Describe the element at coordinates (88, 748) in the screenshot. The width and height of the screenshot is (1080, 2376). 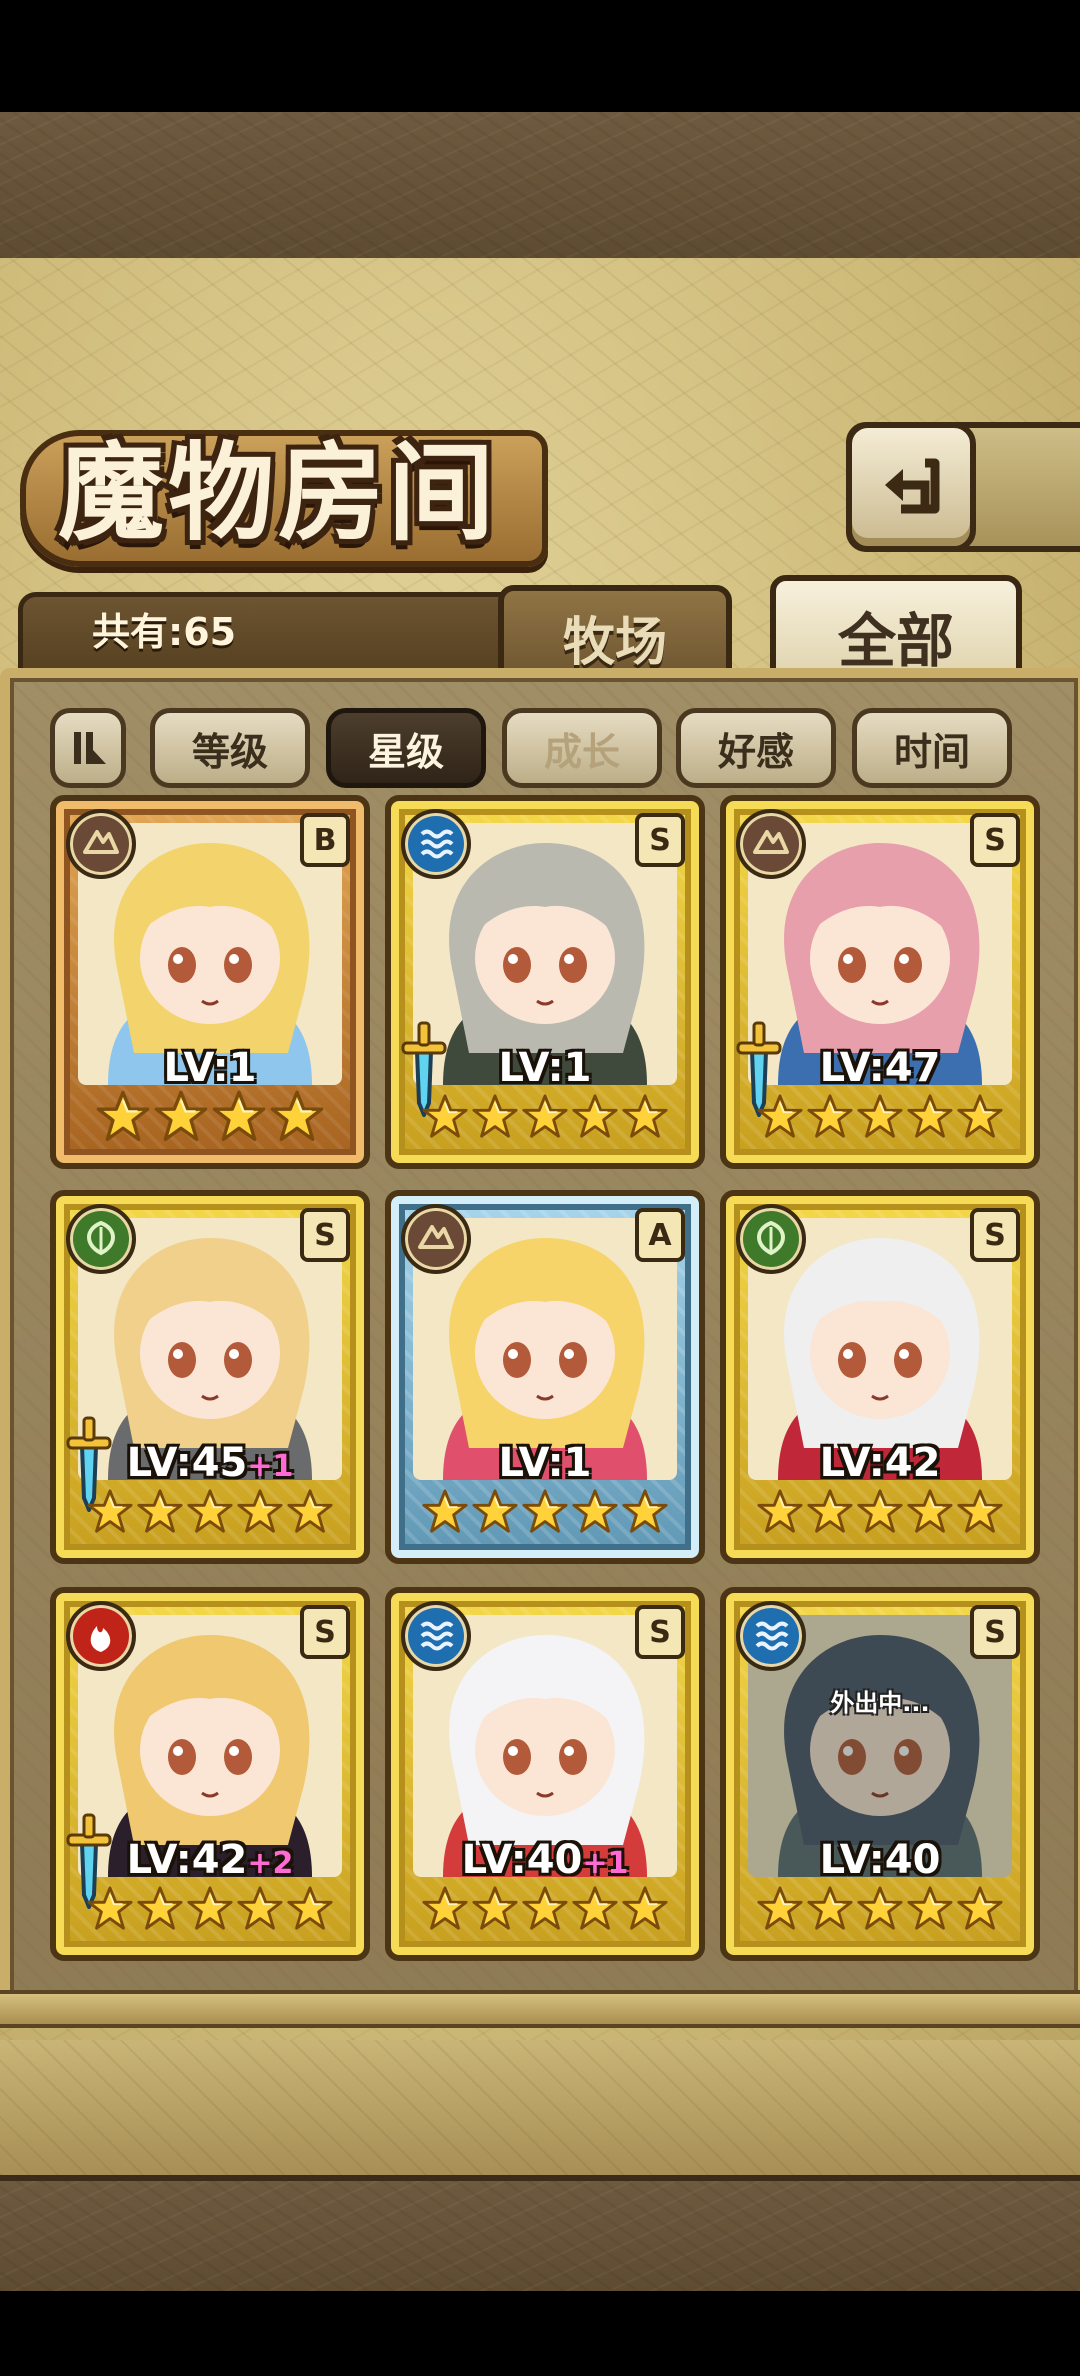
I see `sort-order-toggle` at that location.